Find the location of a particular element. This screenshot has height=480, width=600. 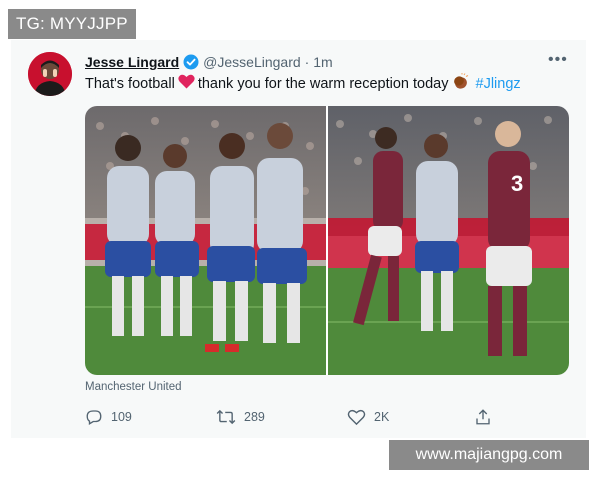

shirt-number: 3 is located at coordinates (517, 183).